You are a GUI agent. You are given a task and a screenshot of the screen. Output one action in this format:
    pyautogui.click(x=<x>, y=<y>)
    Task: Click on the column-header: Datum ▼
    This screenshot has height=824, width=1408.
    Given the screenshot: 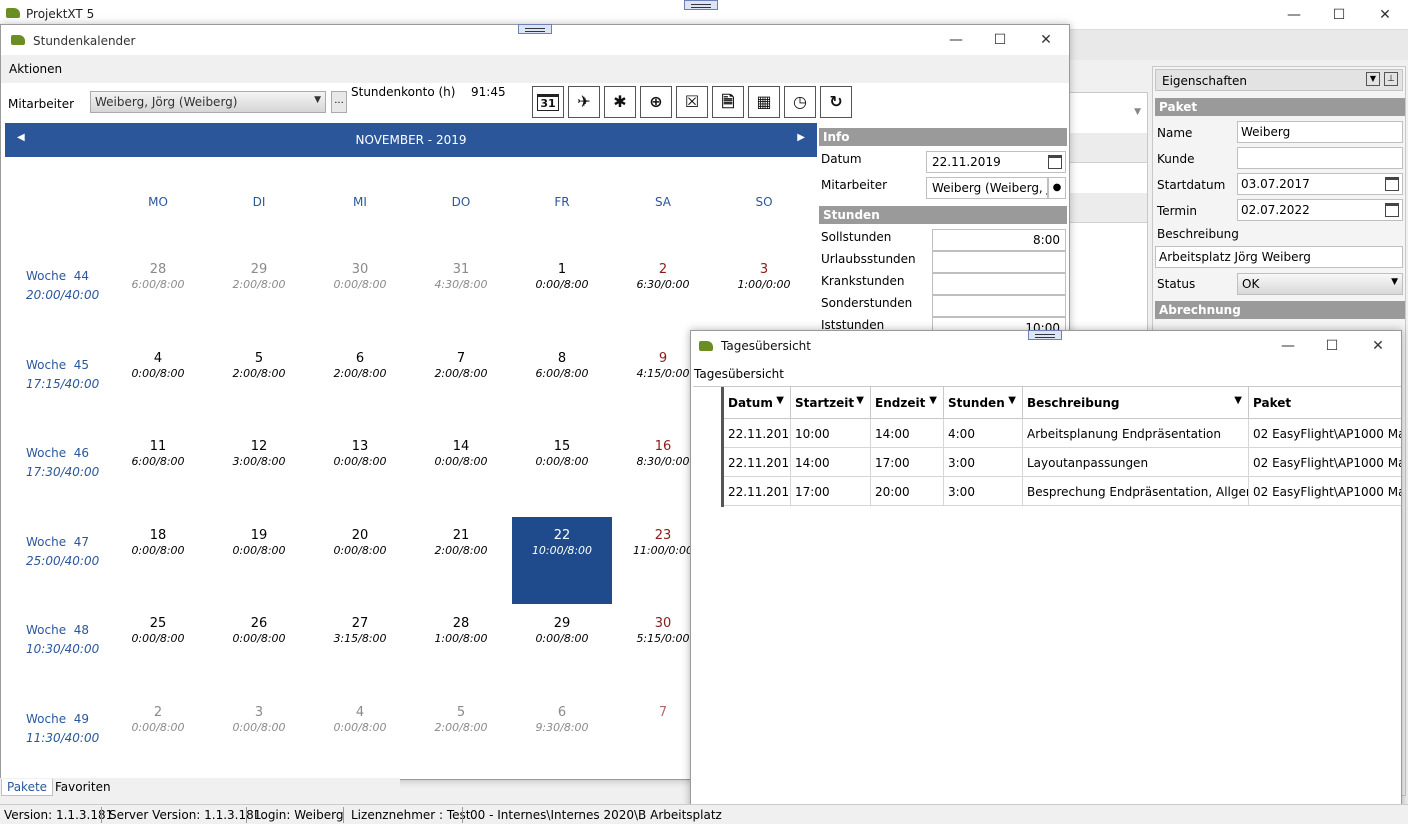 What is the action you would take?
    pyautogui.click(x=757, y=403)
    